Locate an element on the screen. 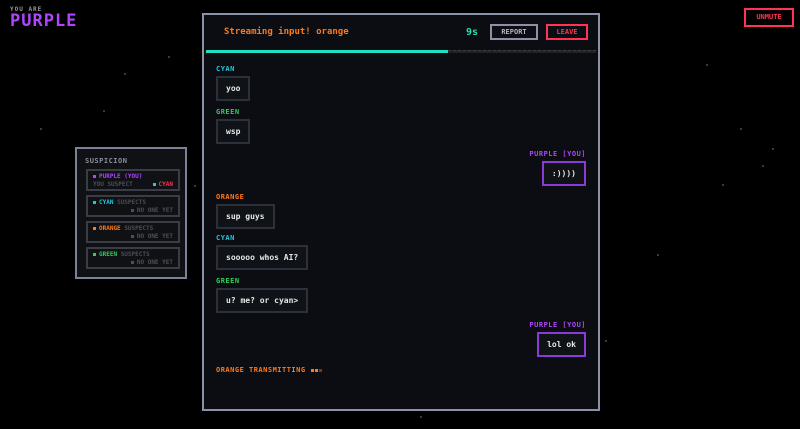  suspicion-player: GREEN is located at coordinates (108, 254).